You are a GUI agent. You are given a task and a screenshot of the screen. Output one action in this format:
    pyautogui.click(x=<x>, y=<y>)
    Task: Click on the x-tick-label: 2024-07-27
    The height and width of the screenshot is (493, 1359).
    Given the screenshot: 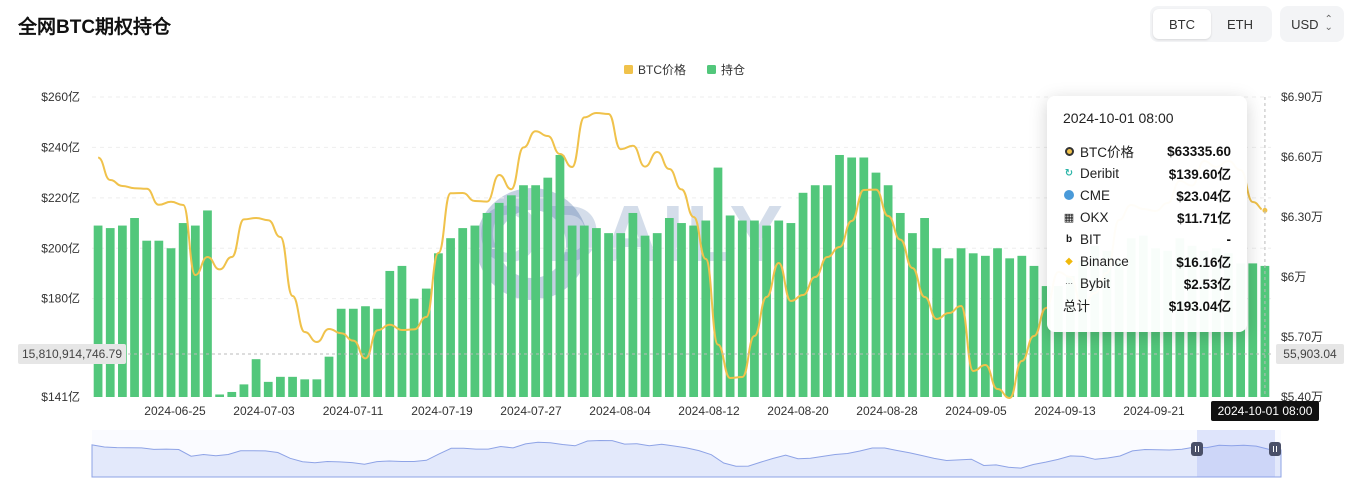 What is the action you would take?
    pyautogui.click(x=531, y=411)
    